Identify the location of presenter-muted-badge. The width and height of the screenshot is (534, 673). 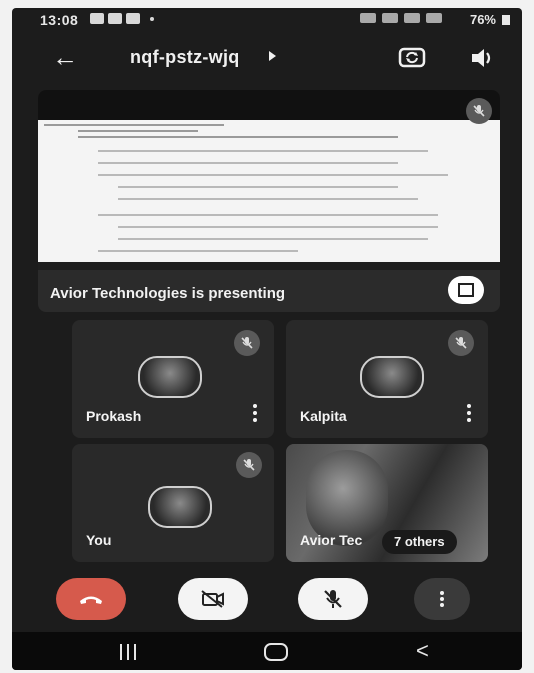
(479, 111).